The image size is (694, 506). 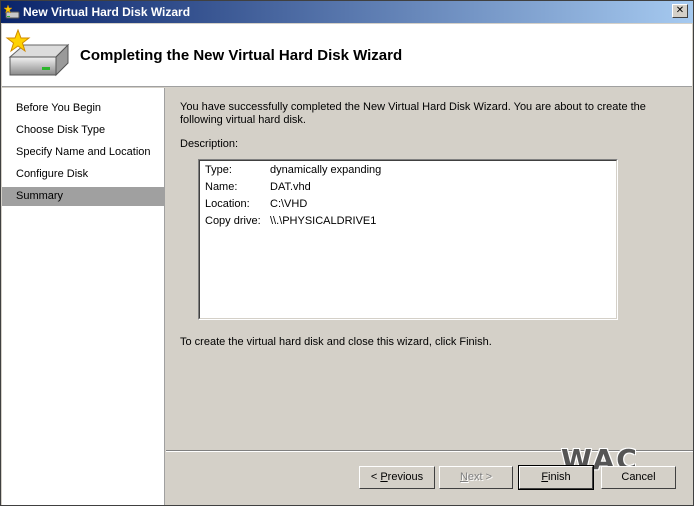 What do you see at coordinates (12, 11) in the screenshot?
I see `disk-star-icon` at bounding box center [12, 11].